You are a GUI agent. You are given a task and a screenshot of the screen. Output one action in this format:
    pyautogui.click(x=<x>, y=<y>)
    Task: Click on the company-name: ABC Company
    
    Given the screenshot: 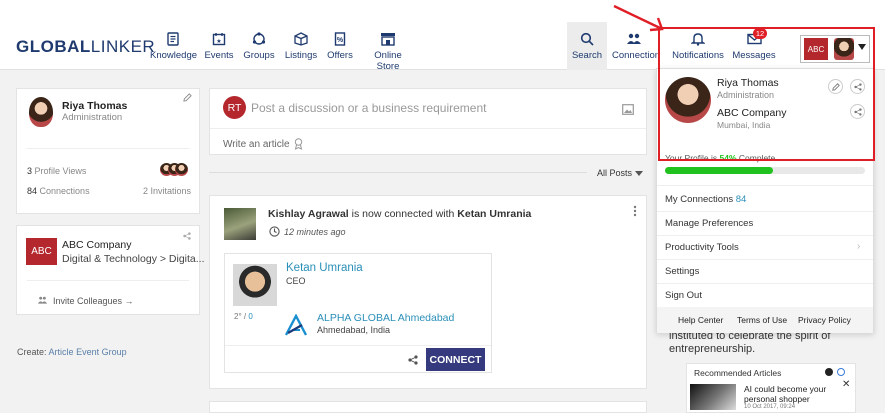 What is the action you would take?
    pyautogui.click(x=96, y=245)
    